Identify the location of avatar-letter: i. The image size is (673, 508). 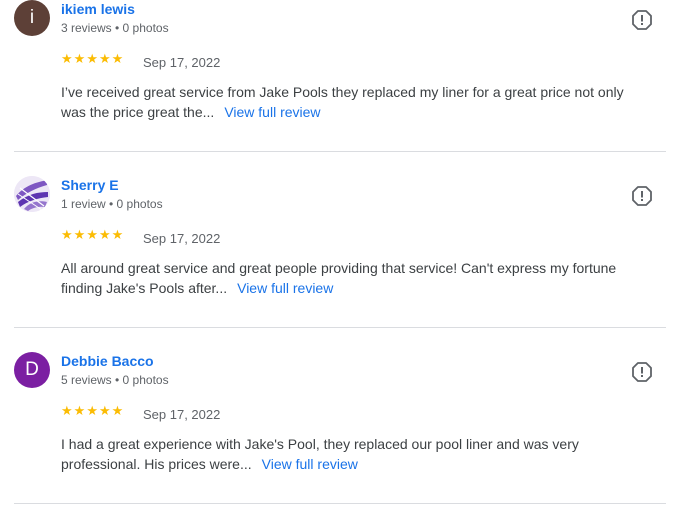
(32, 17).